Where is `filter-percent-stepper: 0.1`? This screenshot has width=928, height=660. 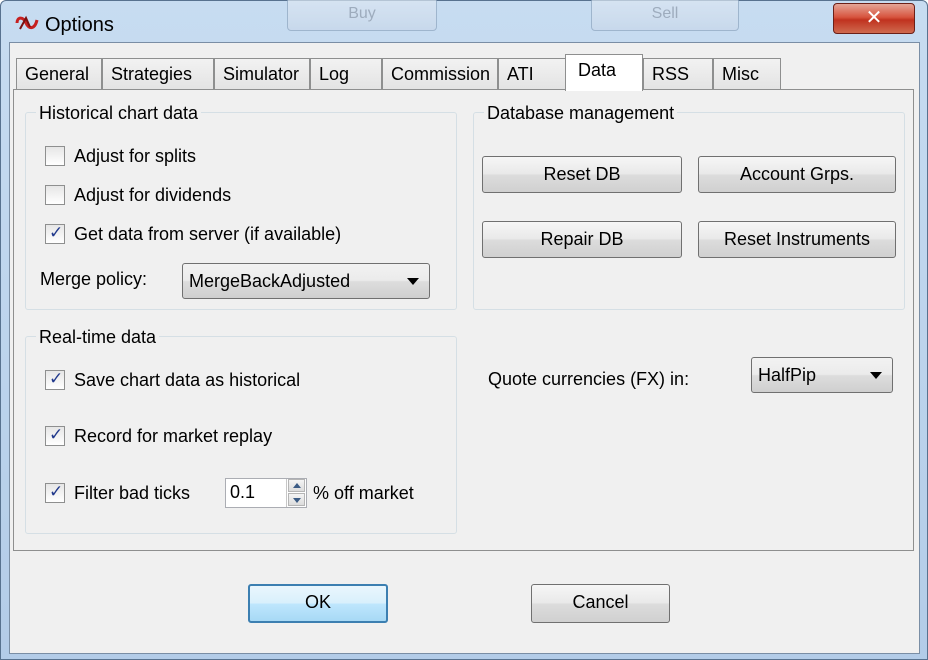 filter-percent-stepper: 0.1 is located at coordinates (266, 493).